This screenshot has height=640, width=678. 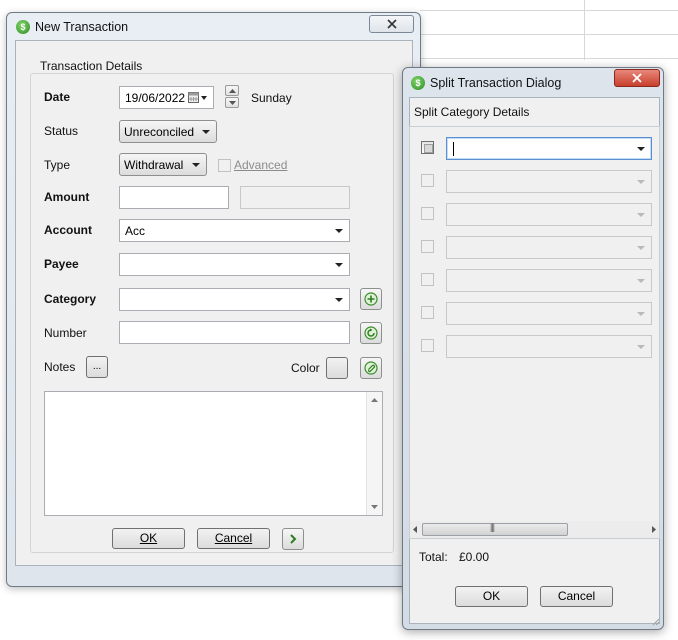 I want to click on type-label: Type, so click(x=57, y=165).